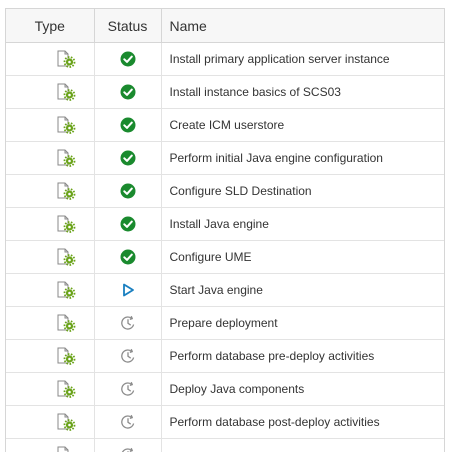  I want to click on table-row: Prepare deployment, so click(225, 323).